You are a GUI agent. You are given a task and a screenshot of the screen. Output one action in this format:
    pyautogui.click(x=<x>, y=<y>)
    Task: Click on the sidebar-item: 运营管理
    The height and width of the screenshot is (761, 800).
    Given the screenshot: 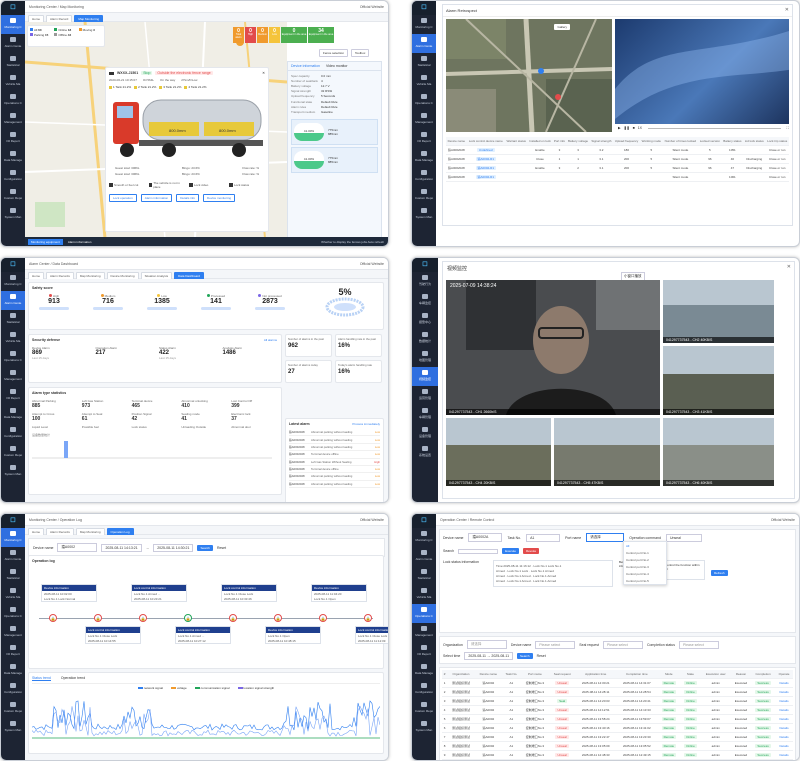 What is the action you would take?
    pyautogui.click(x=425, y=395)
    